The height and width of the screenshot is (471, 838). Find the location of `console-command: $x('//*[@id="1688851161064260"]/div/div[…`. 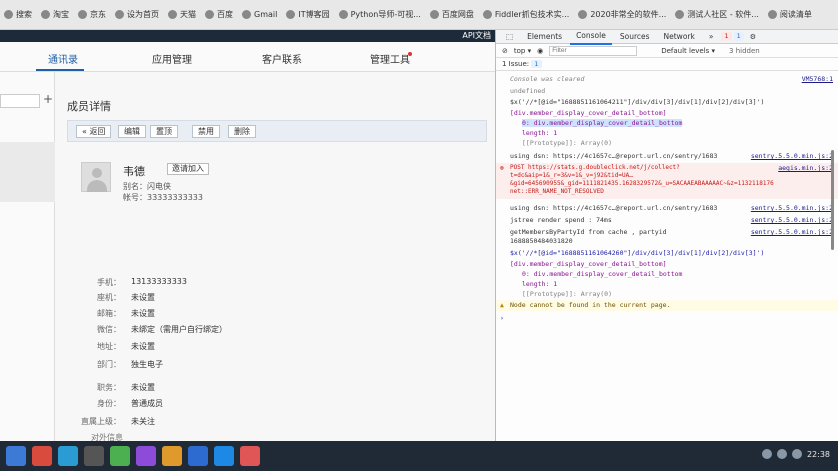

console-command: $x('//*[@id="1688851161064260"]/div/div[… is located at coordinates (637, 253).